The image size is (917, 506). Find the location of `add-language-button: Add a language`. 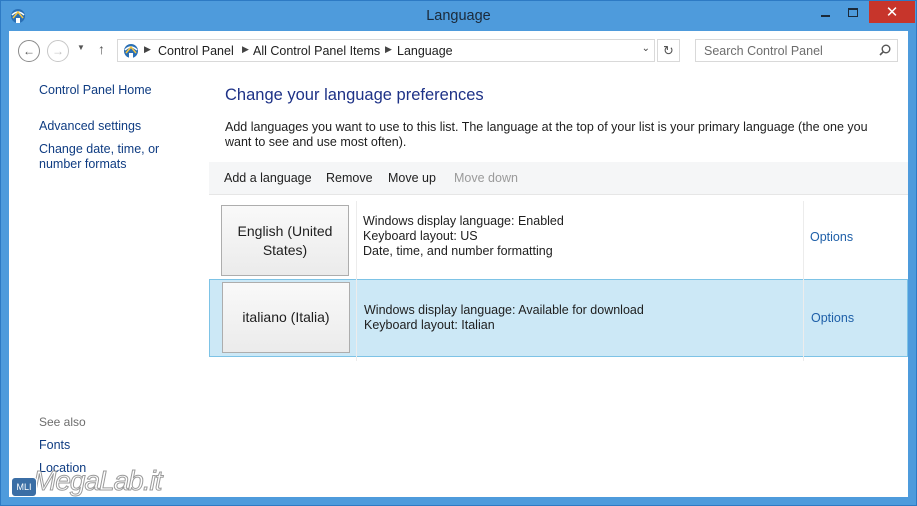

add-language-button: Add a language is located at coordinates (268, 178).